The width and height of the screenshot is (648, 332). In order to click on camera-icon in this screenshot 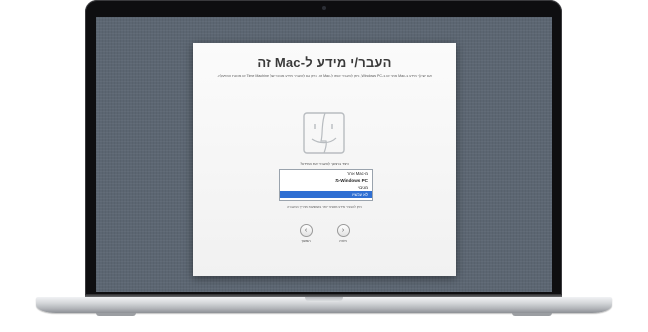, I will do `click(324, 8)`.